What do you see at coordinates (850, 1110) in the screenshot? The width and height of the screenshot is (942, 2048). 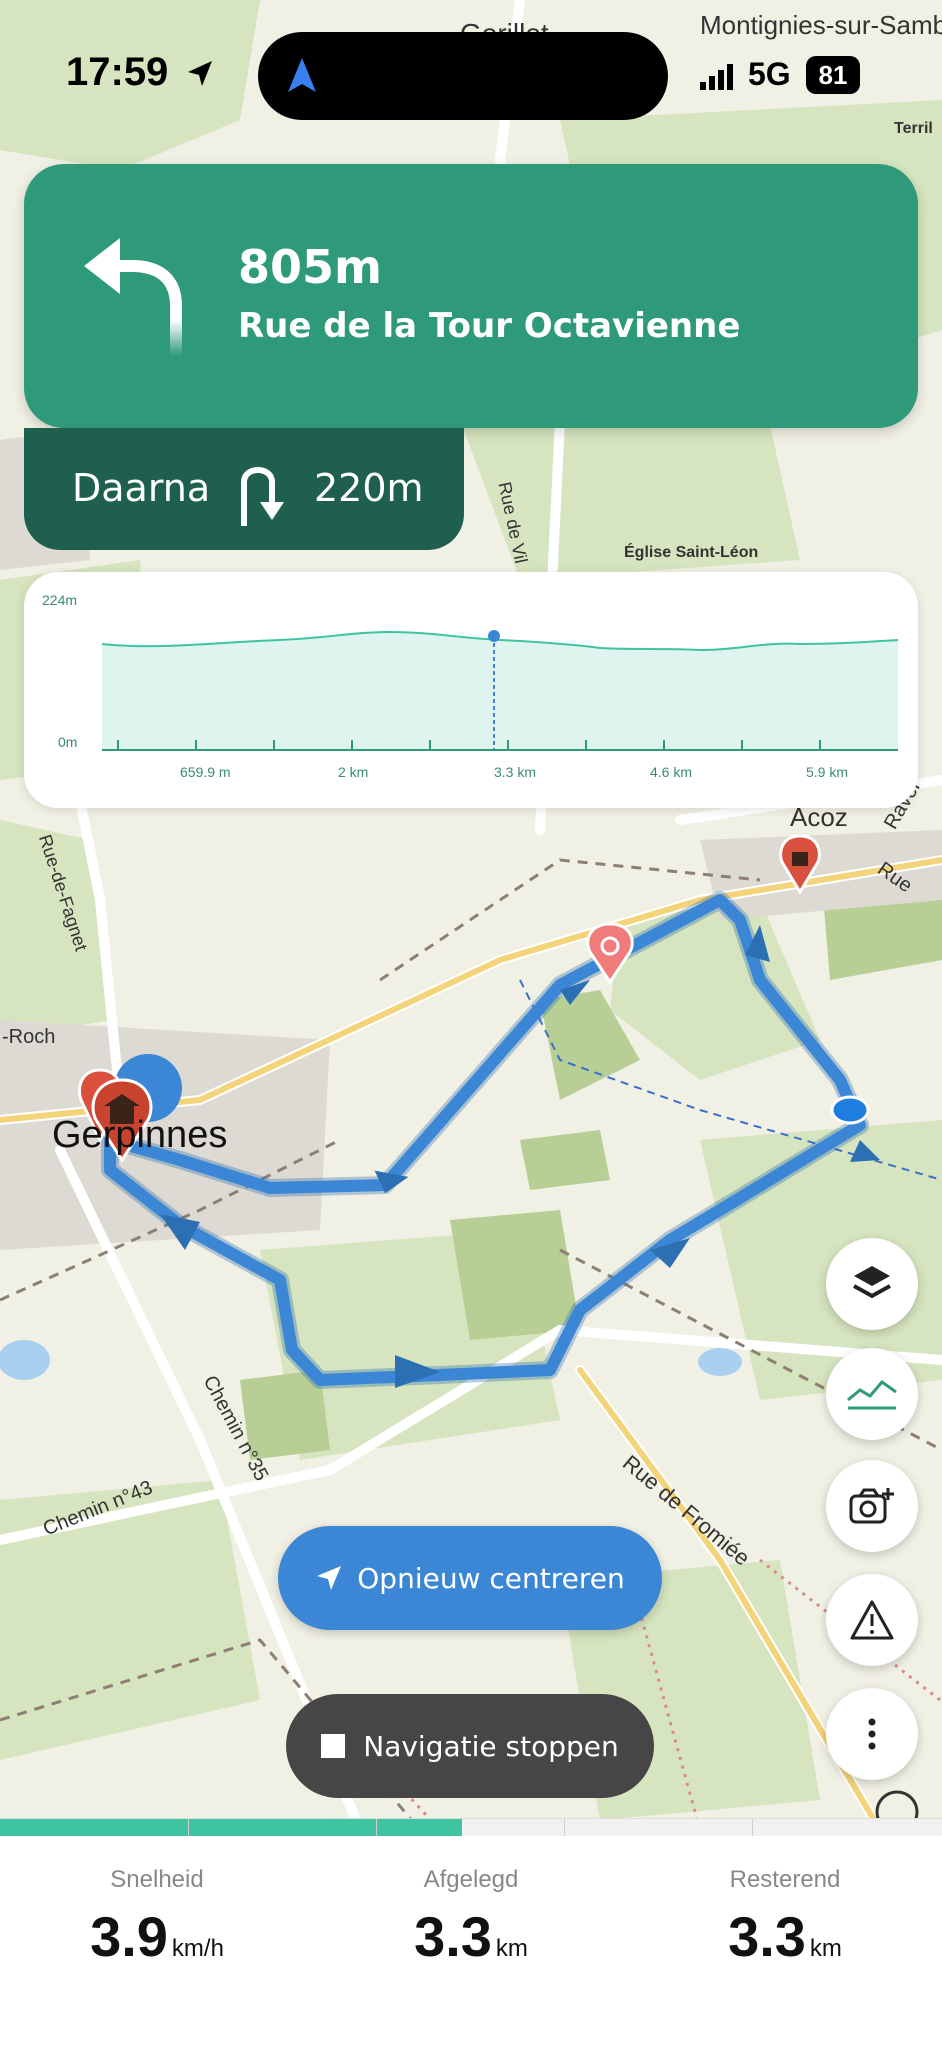 I see `current-location-dot` at bounding box center [850, 1110].